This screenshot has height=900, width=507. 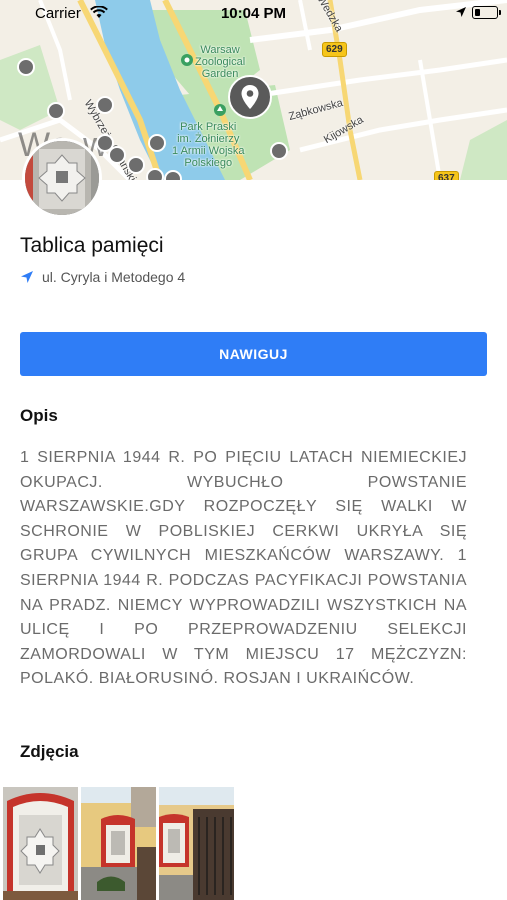 I want to click on zoo-poi-icon, so click(x=187, y=60).